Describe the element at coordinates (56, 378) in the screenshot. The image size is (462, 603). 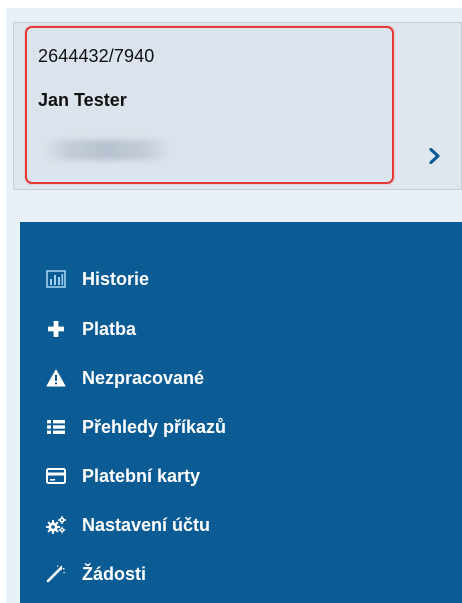
I see `warning-icon` at that location.